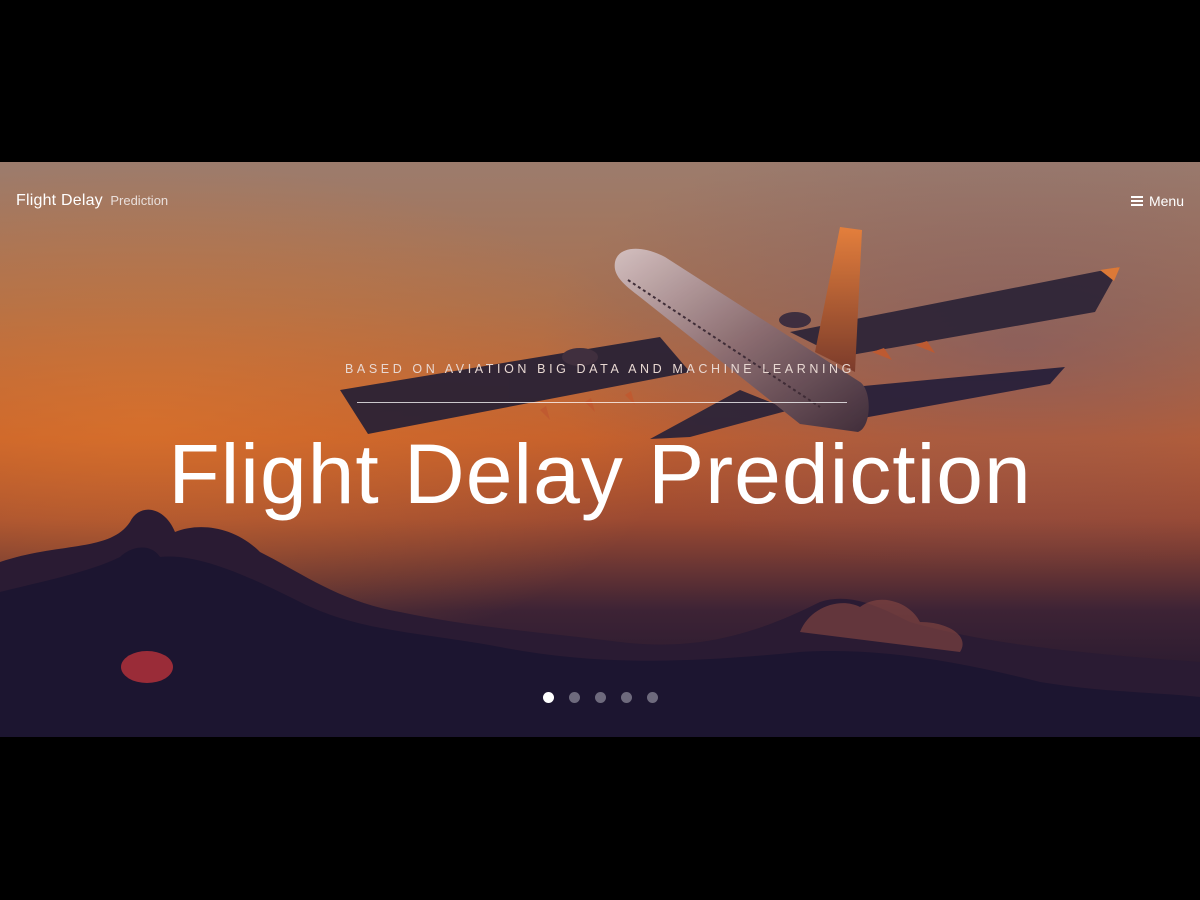 The height and width of the screenshot is (900, 1200). What do you see at coordinates (602, 402) in the screenshot?
I see `hero-divider` at bounding box center [602, 402].